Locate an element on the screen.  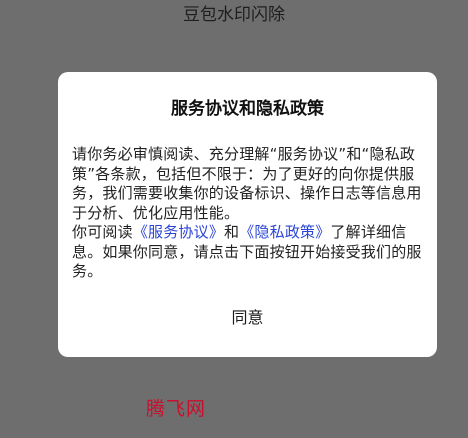
privacy-policy-link: 《隐私政策》 is located at coordinates (284, 232).